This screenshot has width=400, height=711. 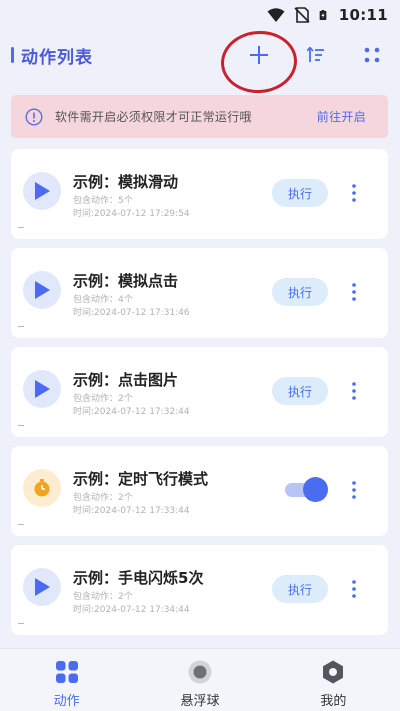 I want to click on grid-menu-button, so click(x=372, y=55).